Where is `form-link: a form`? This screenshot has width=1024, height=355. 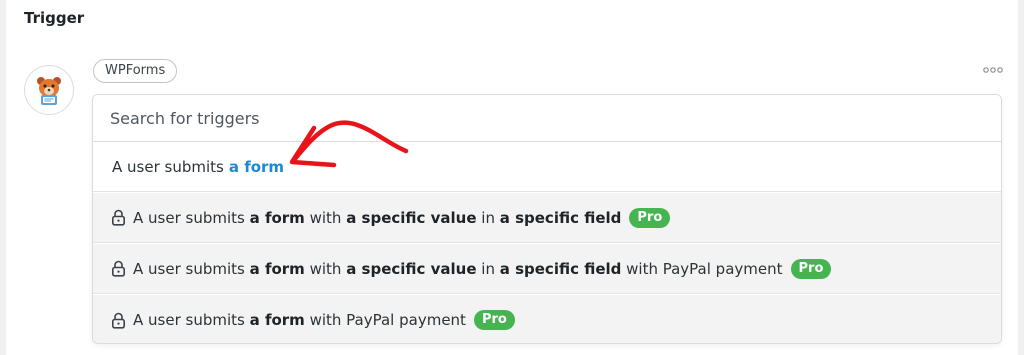
form-link: a form is located at coordinates (256, 167).